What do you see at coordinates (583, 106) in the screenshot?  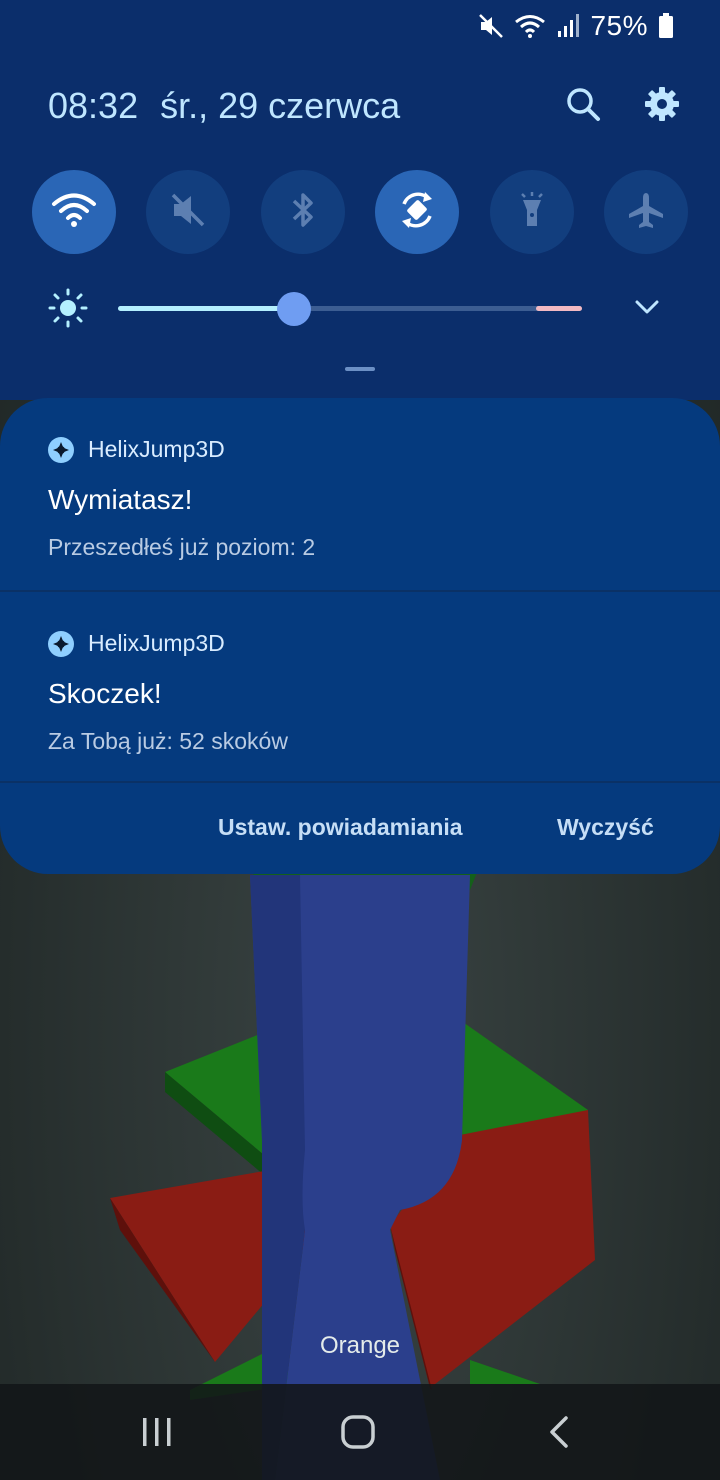 I see `search-icon` at bounding box center [583, 106].